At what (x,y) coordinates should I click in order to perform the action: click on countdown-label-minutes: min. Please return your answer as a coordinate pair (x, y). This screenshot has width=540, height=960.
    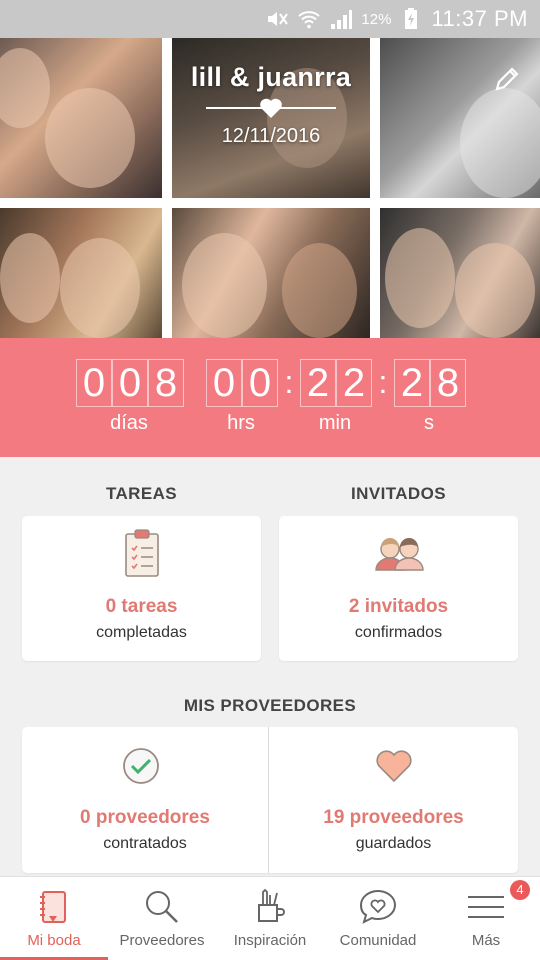
    Looking at the image, I should click on (335, 423).